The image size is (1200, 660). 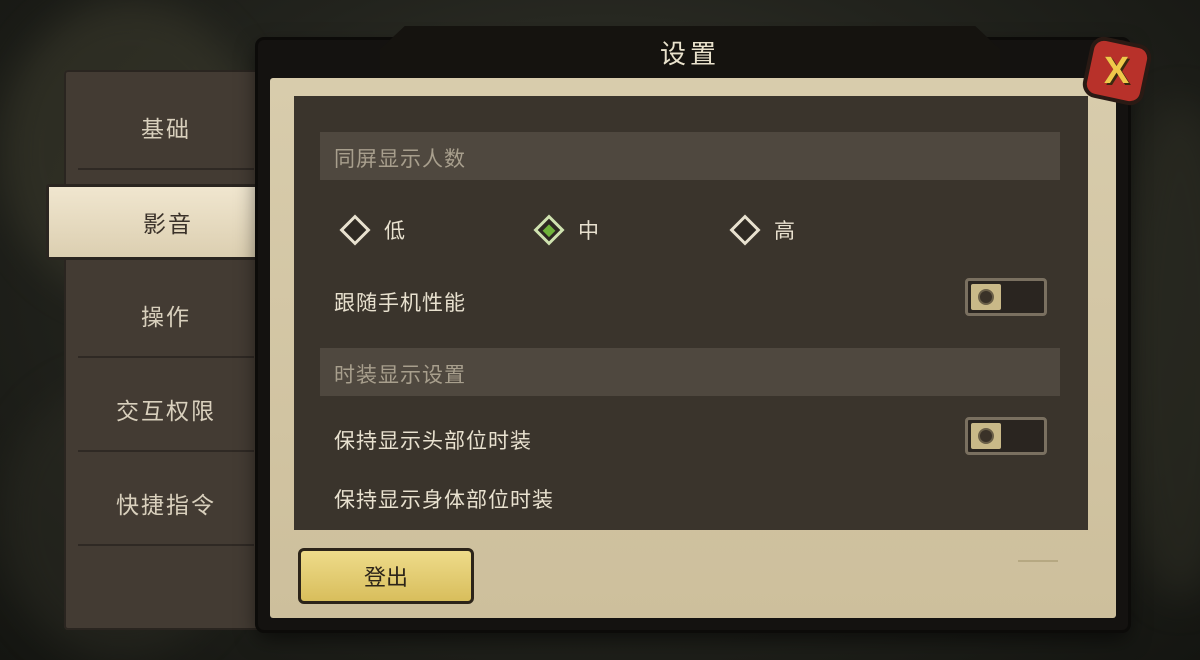 What do you see at coordinates (588, 231) in the screenshot?
I see `radio-label: 中` at bounding box center [588, 231].